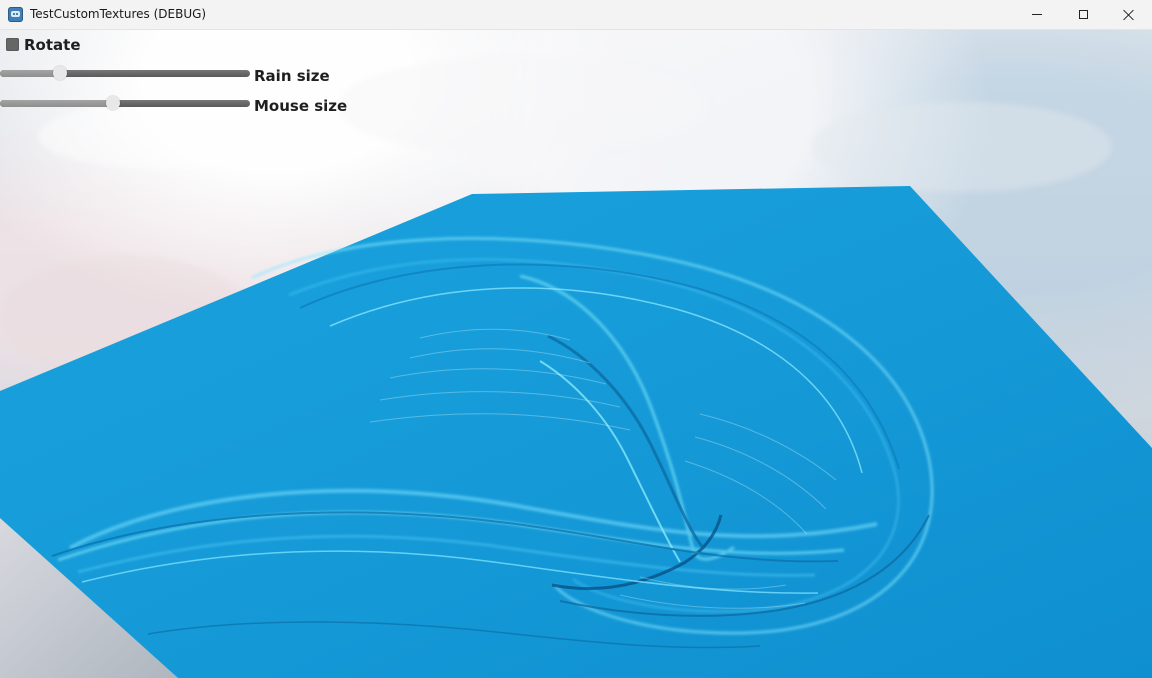  I want to click on minimize-icon, so click(1037, 14).